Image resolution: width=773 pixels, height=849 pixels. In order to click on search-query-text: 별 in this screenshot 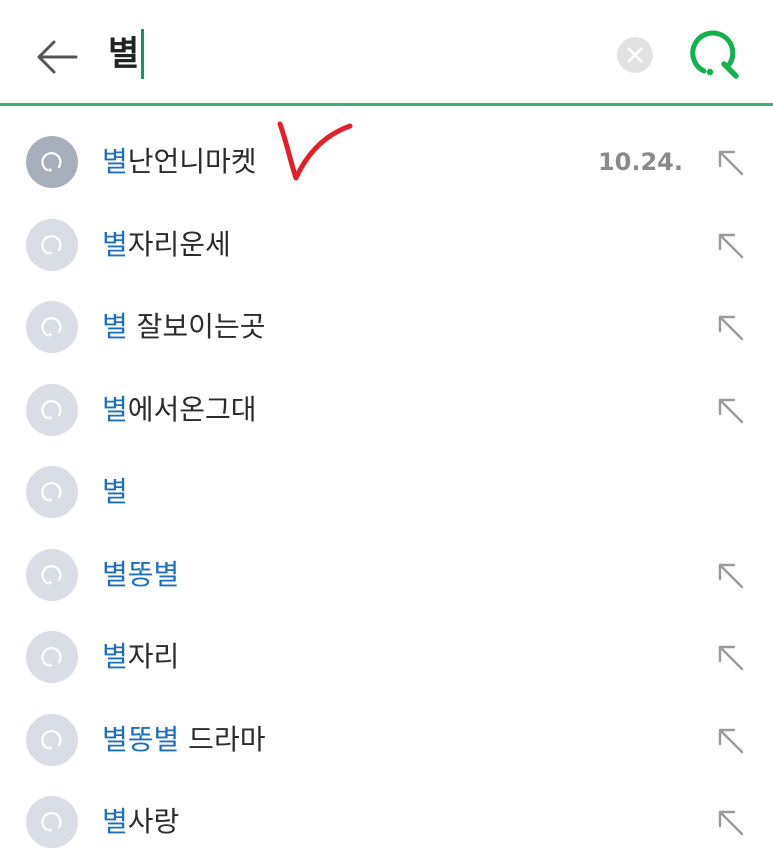, I will do `click(124, 54)`.